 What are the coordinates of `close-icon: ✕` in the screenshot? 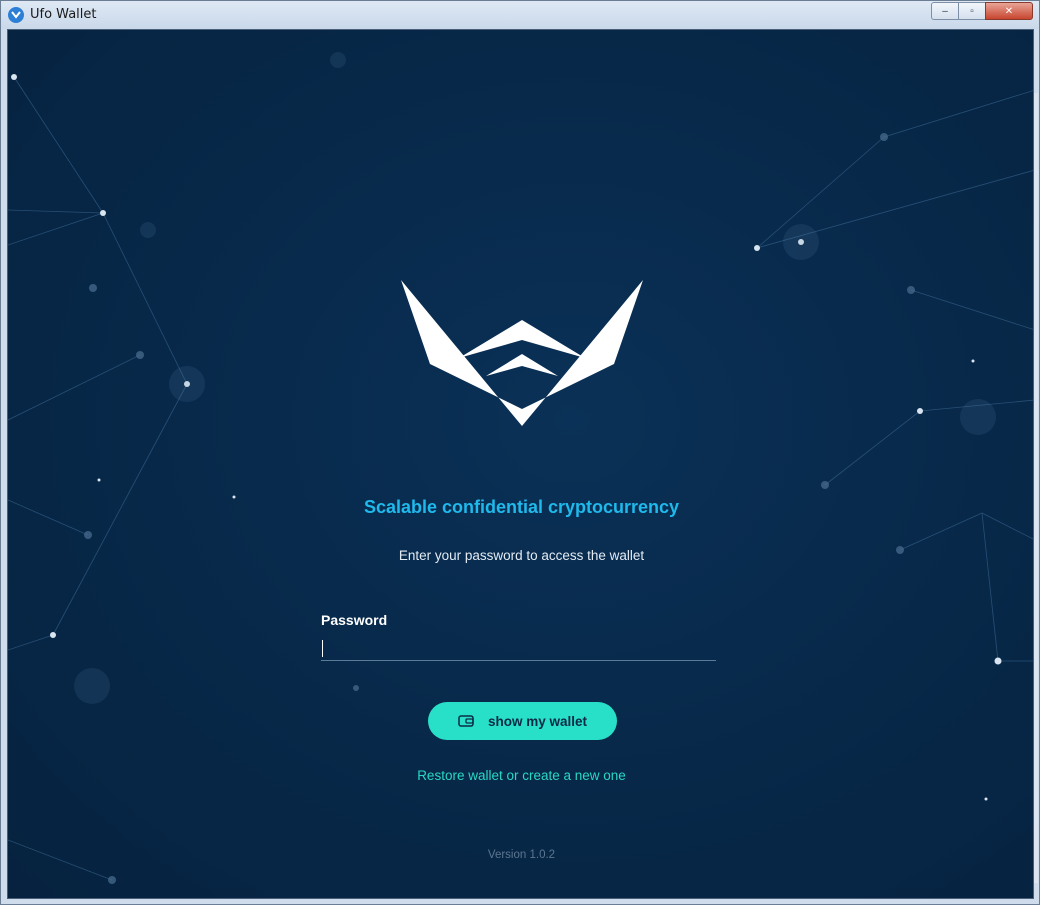 It's located at (1009, 11).